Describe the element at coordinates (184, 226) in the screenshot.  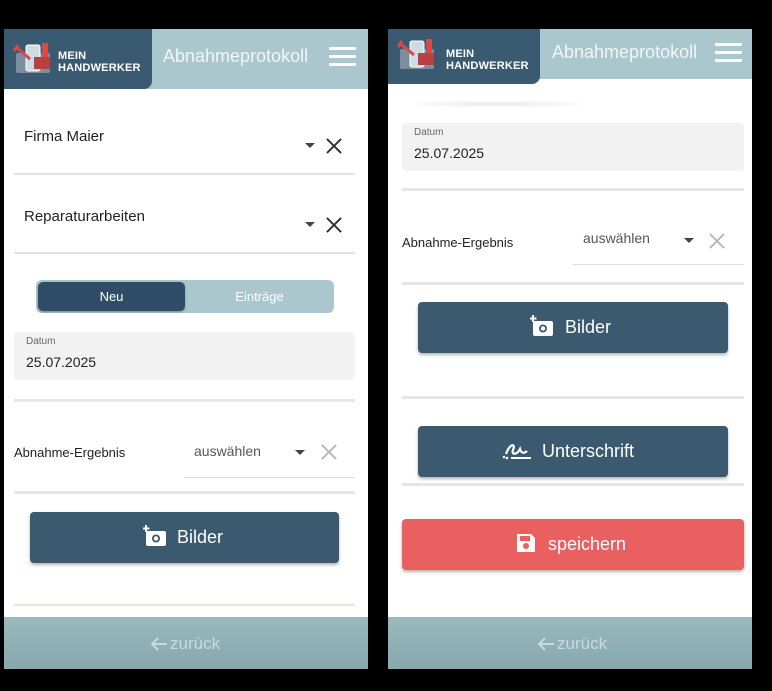
I see `category-select: Reparaturarbeiten` at that location.